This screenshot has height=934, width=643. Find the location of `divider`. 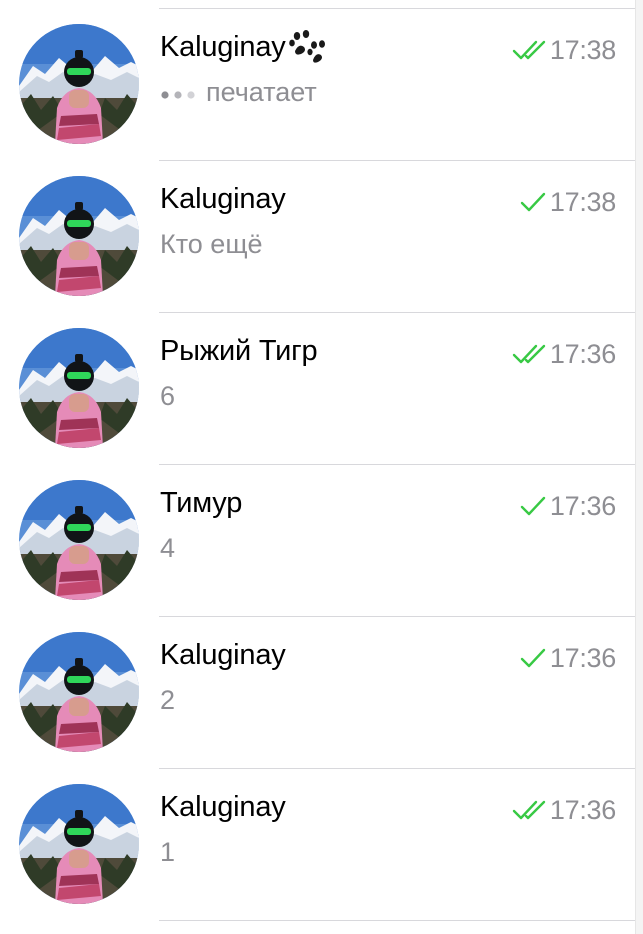

divider is located at coordinates (397, 920).